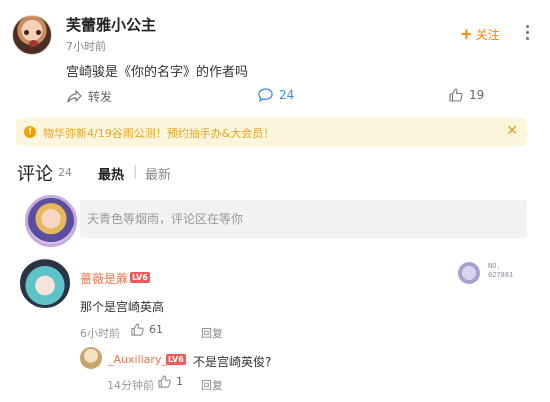 This screenshot has height=402, width=550. What do you see at coordinates (30, 132) in the screenshot?
I see `info-icon: !` at bounding box center [30, 132].